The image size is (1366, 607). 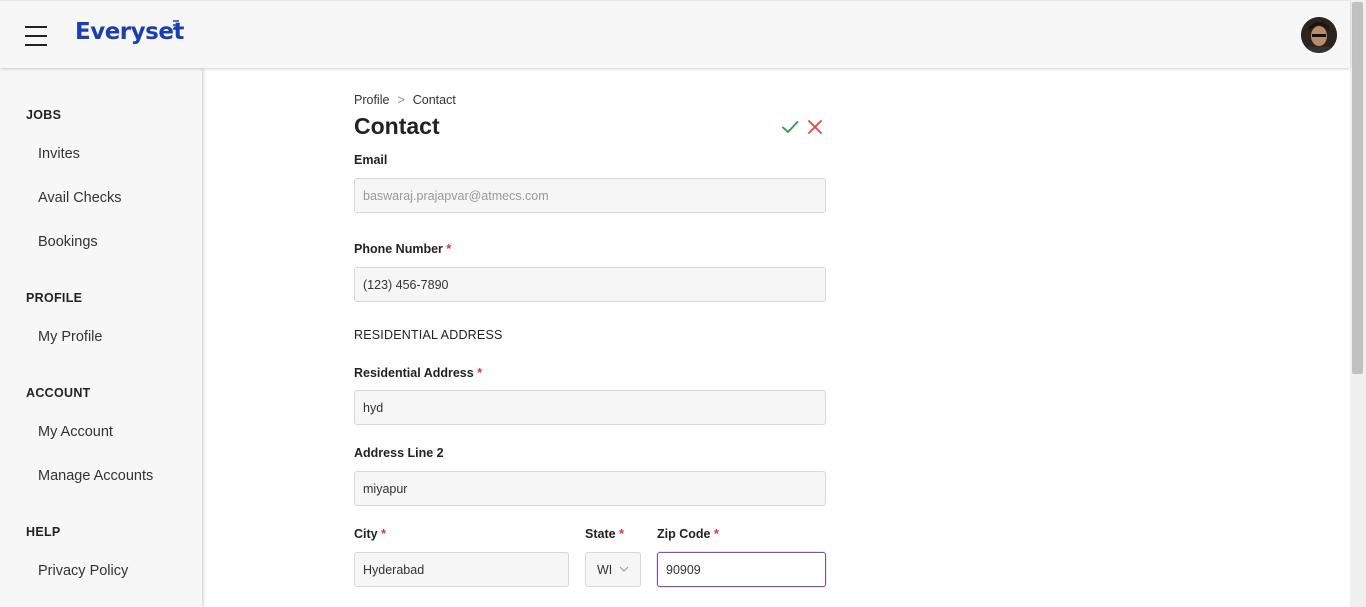 I want to click on breadcrumb: Profile > Contact, so click(x=405, y=100).